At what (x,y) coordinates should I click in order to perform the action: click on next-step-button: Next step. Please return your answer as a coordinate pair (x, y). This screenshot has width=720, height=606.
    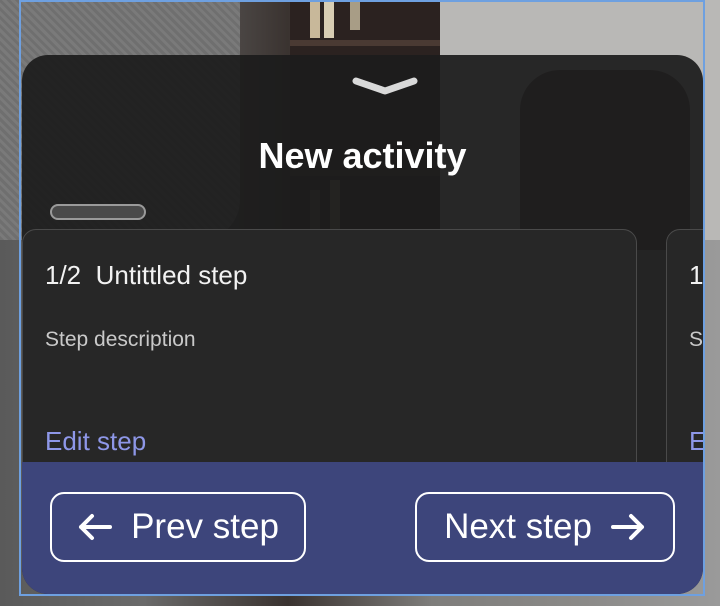
    Looking at the image, I should click on (545, 527).